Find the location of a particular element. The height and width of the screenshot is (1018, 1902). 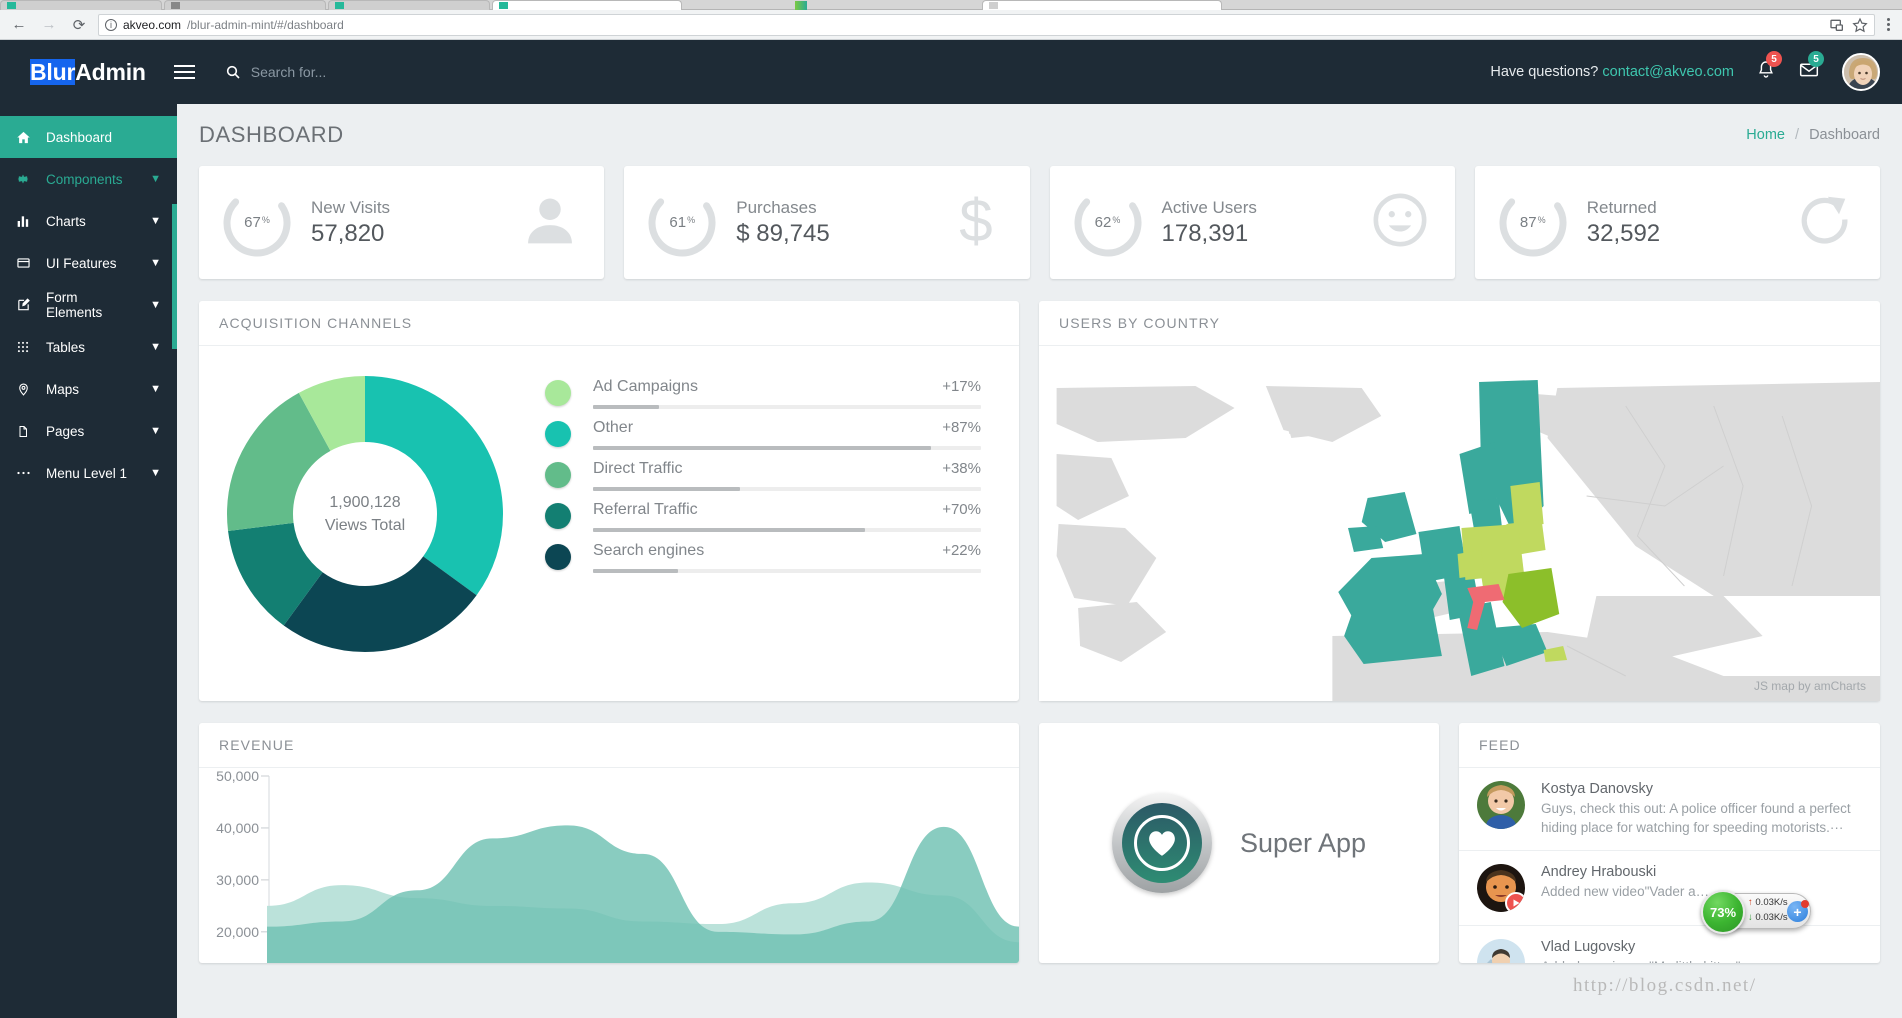

grid-icon is located at coordinates (23, 347).